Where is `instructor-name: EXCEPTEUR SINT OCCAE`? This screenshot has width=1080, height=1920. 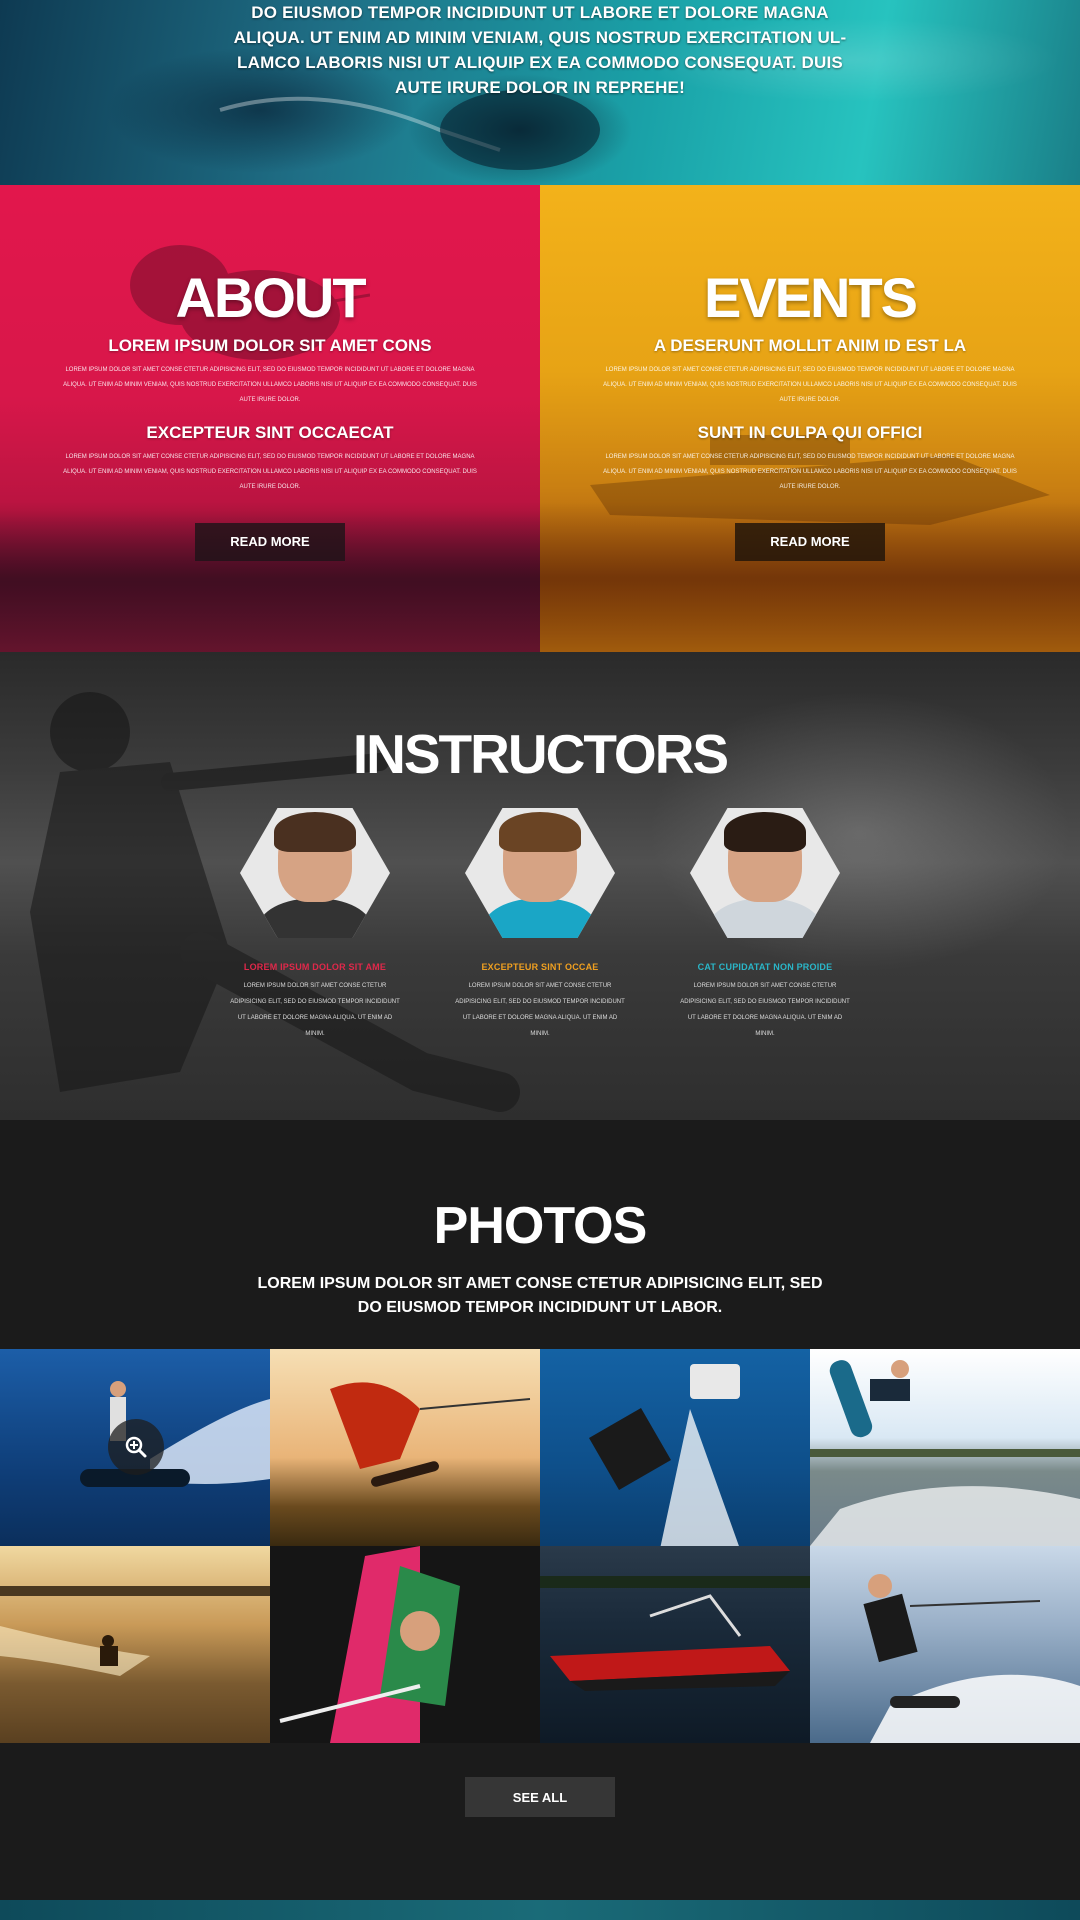
instructor-name: EXCEPTEUR SINT OCCAE is located at coordinates (540, 967).